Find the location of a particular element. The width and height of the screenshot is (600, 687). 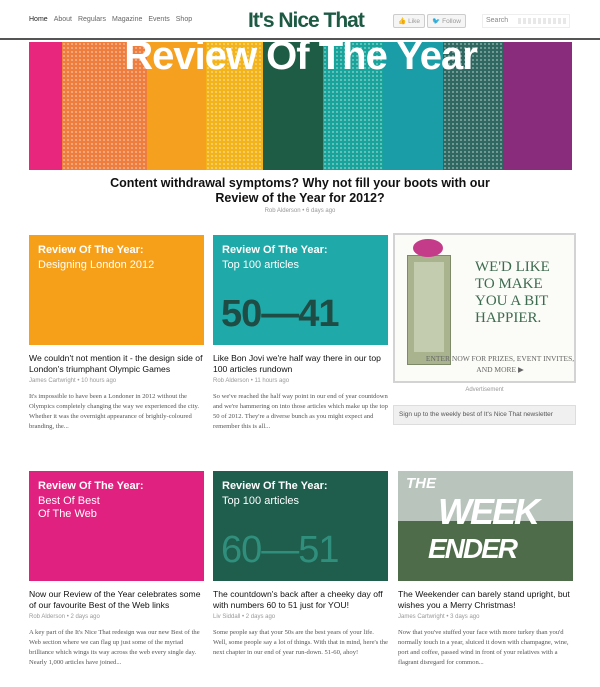

article-thumbnail: THE WEEK ENDER is located at coordinates (485, 526).